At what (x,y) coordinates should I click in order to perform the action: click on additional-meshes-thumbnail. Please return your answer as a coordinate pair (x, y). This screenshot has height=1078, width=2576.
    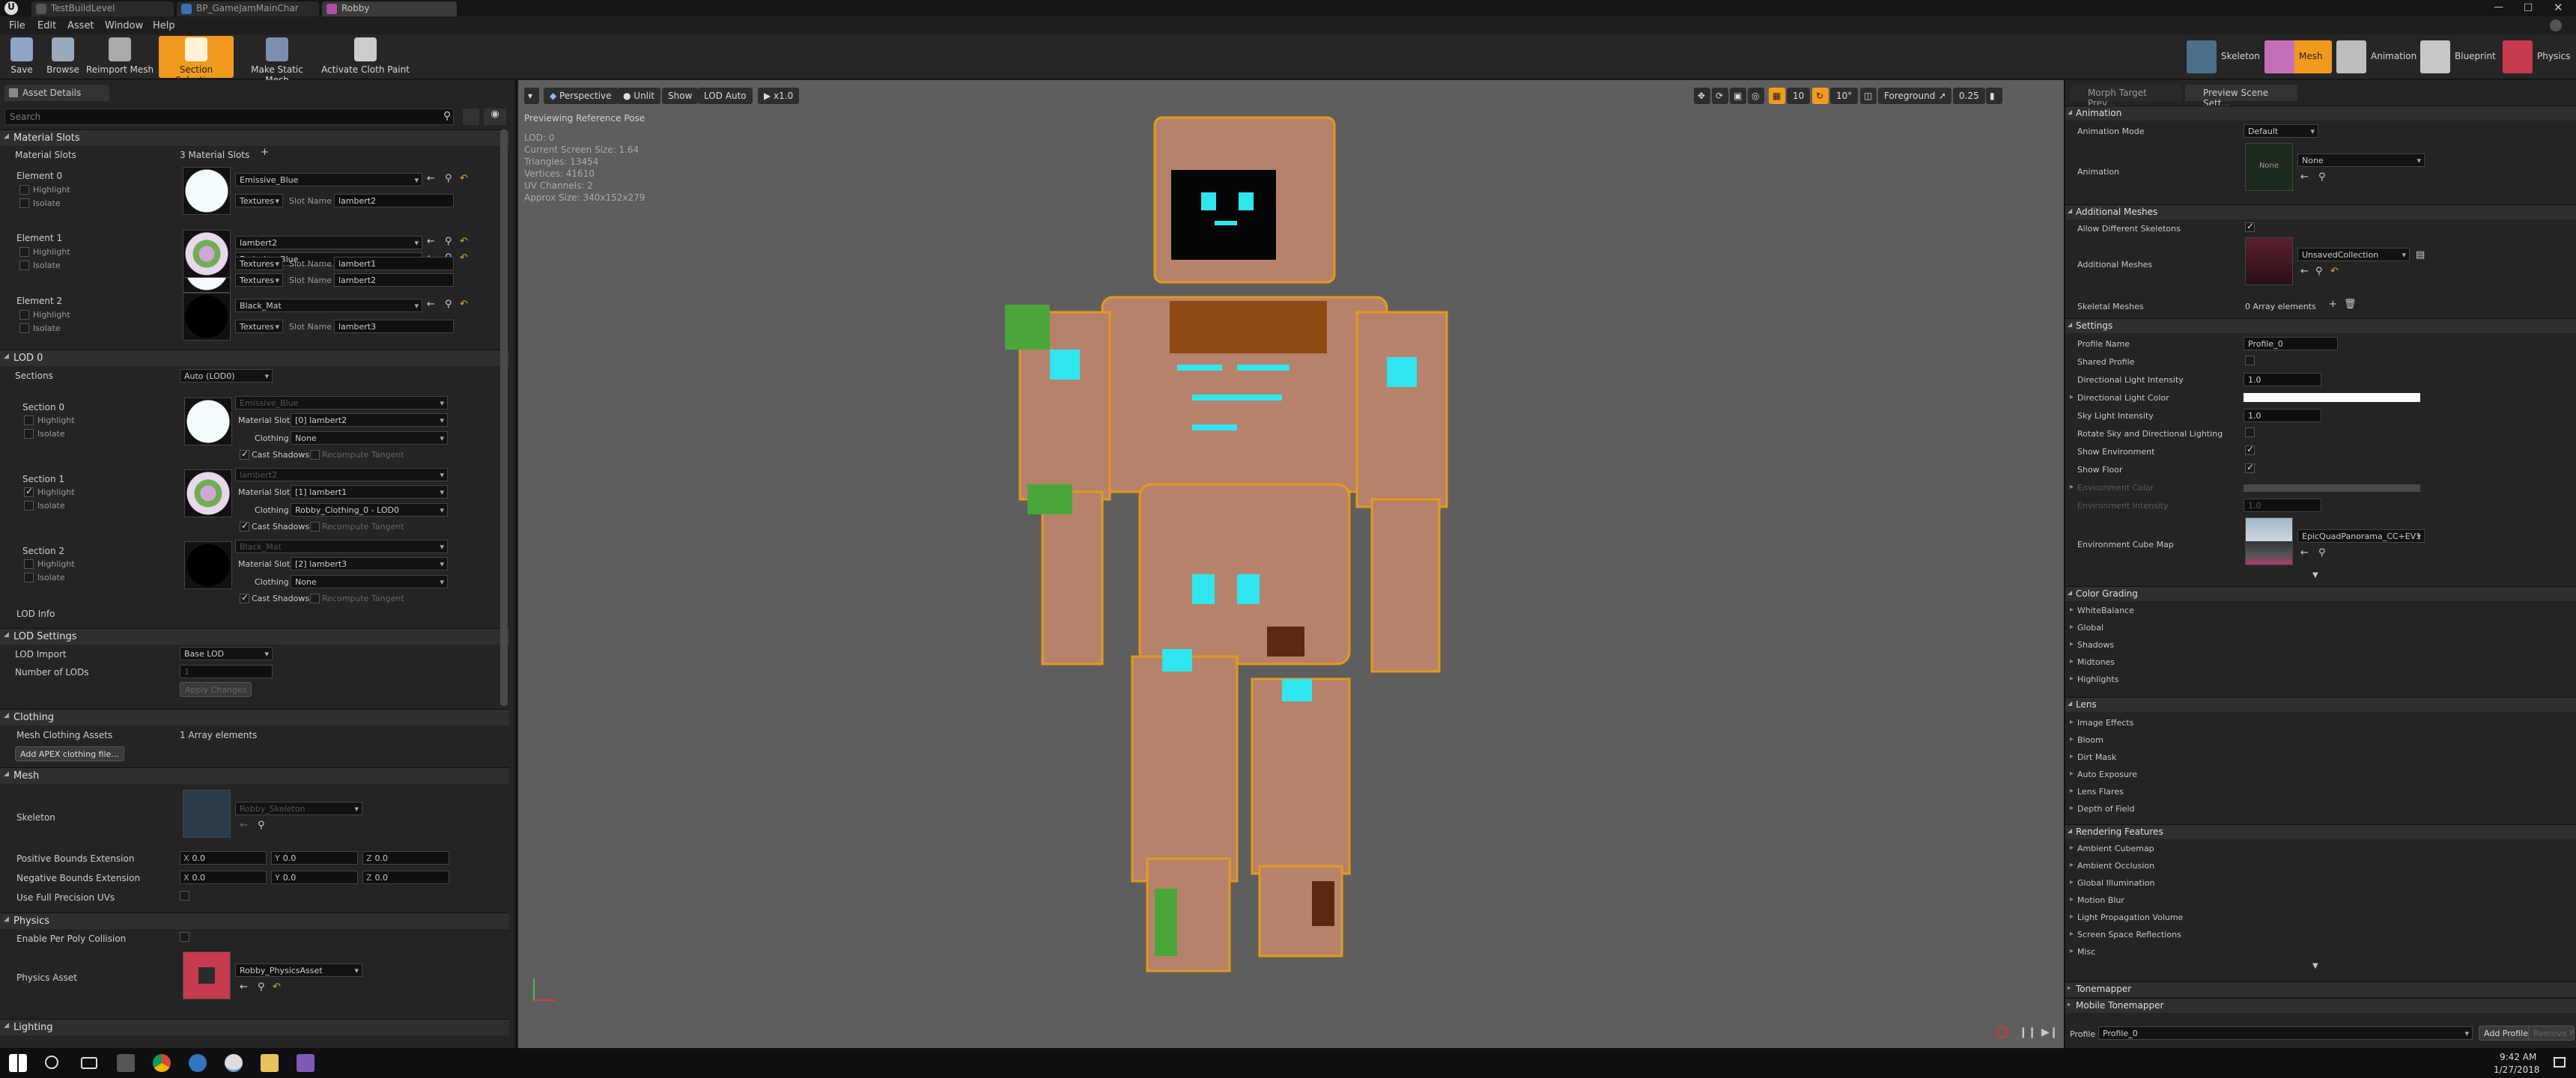
    Looking at the image, I should click on (2269, 261).